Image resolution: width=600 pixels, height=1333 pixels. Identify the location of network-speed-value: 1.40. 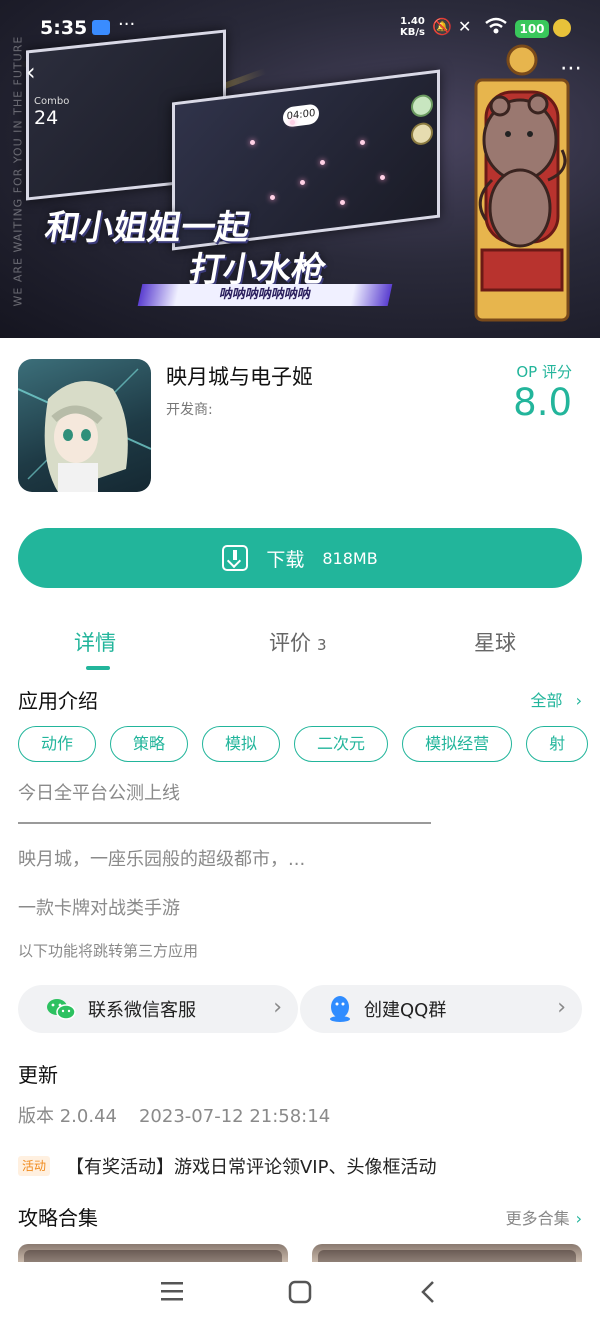
(412, 21).